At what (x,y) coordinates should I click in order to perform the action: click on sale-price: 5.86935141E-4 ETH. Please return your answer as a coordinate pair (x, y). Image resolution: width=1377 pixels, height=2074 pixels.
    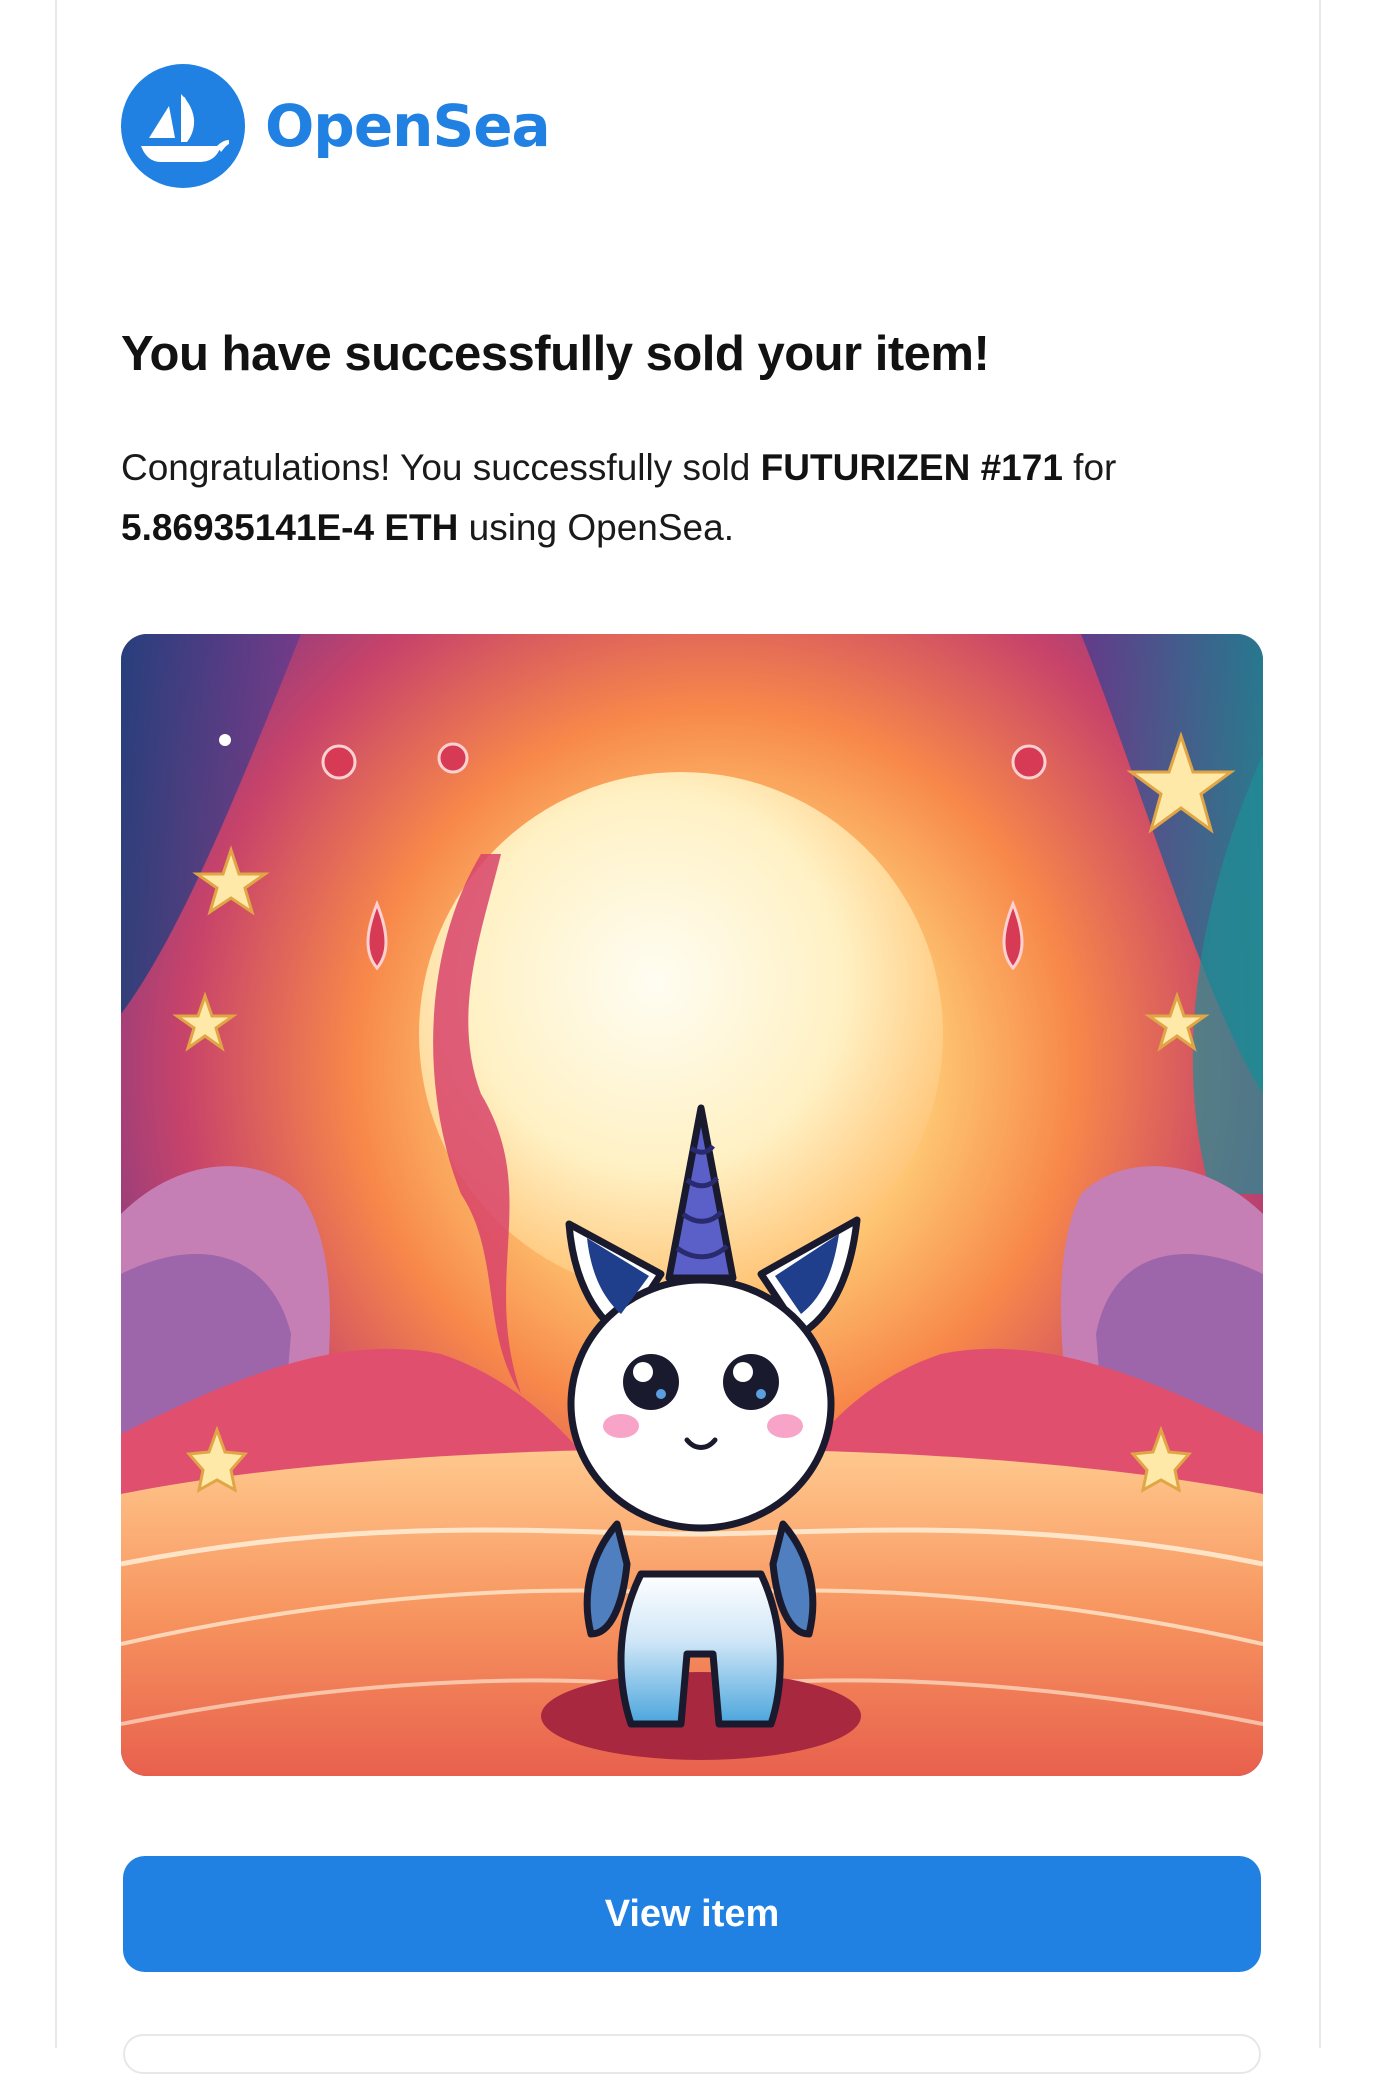
    Looking at the image, I should click on (290, 527).